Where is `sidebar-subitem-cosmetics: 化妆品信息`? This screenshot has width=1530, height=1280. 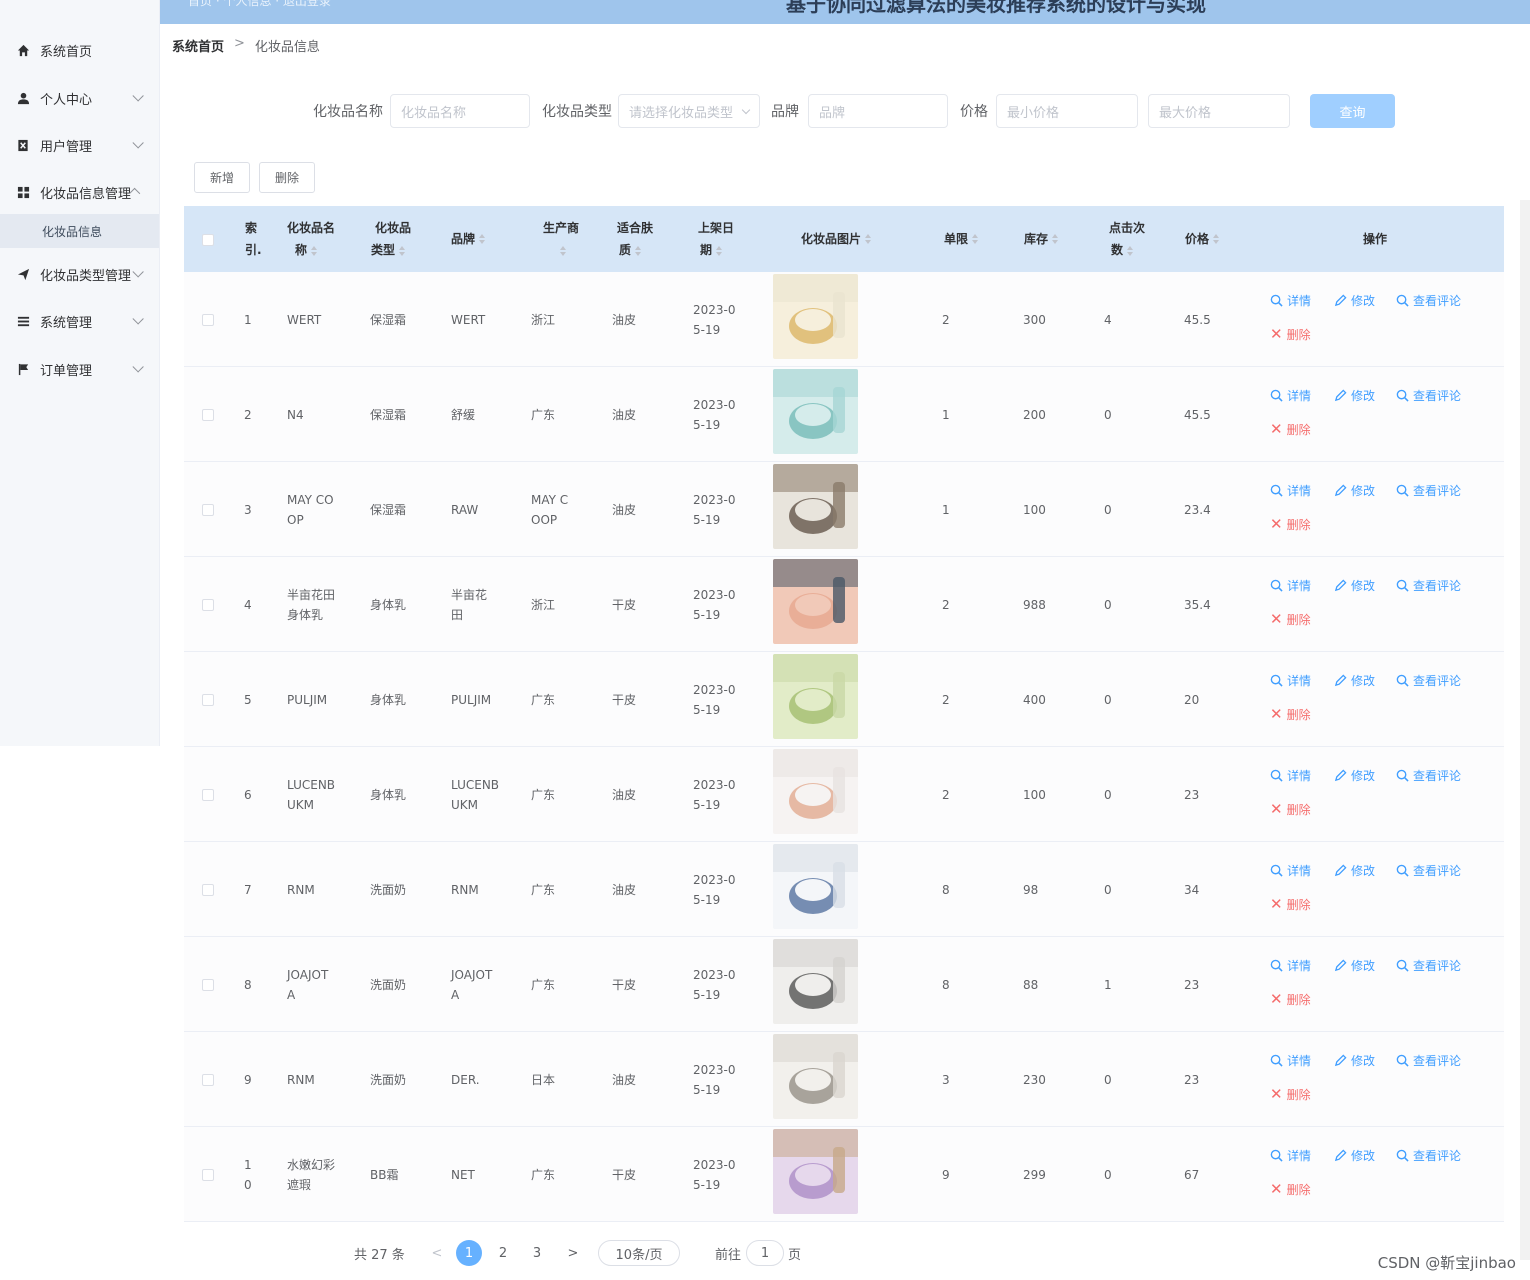 sidebar-subitem-cosmetics: 化妆品信息 is located at coordinates (79, 231).